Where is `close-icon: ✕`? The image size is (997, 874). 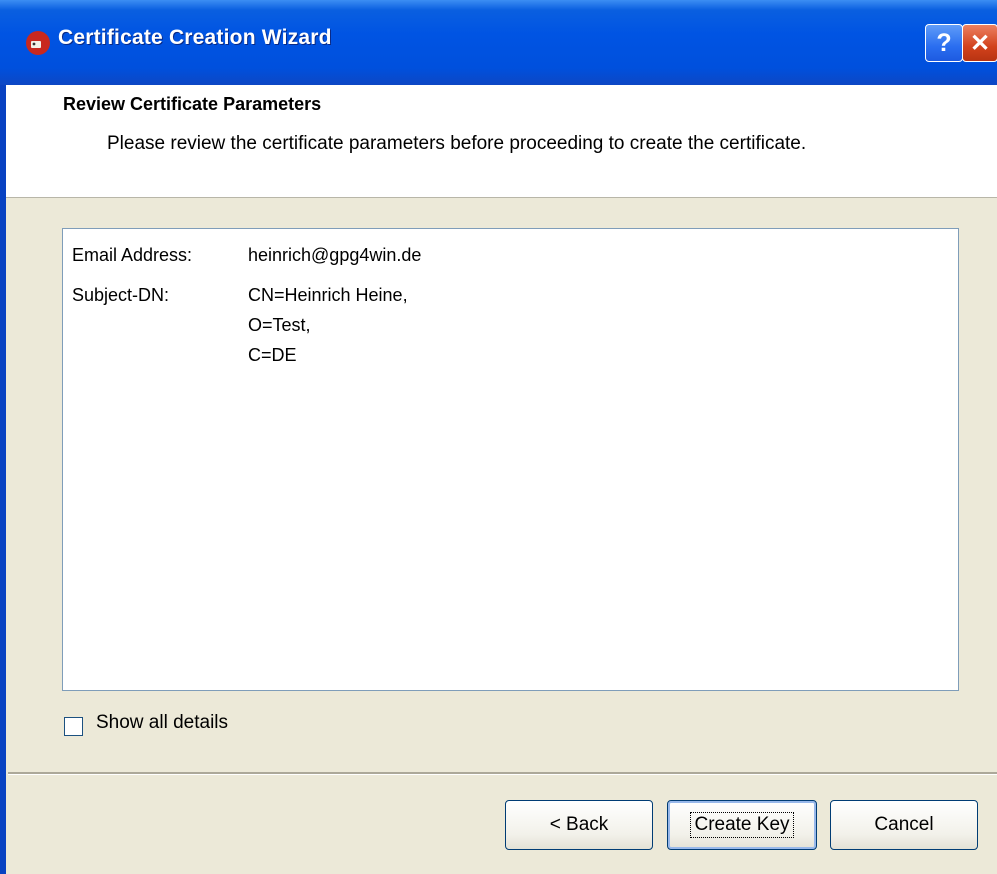 close-icon: ✕ is located at coordinates (980, 43).